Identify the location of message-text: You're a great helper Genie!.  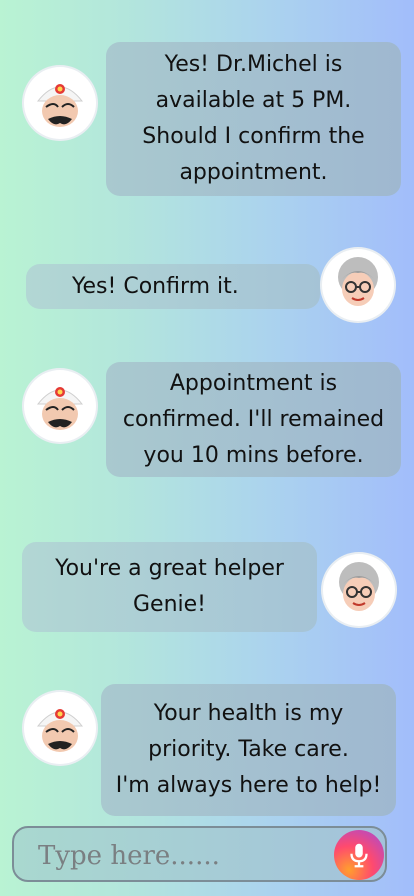
(169, 586).